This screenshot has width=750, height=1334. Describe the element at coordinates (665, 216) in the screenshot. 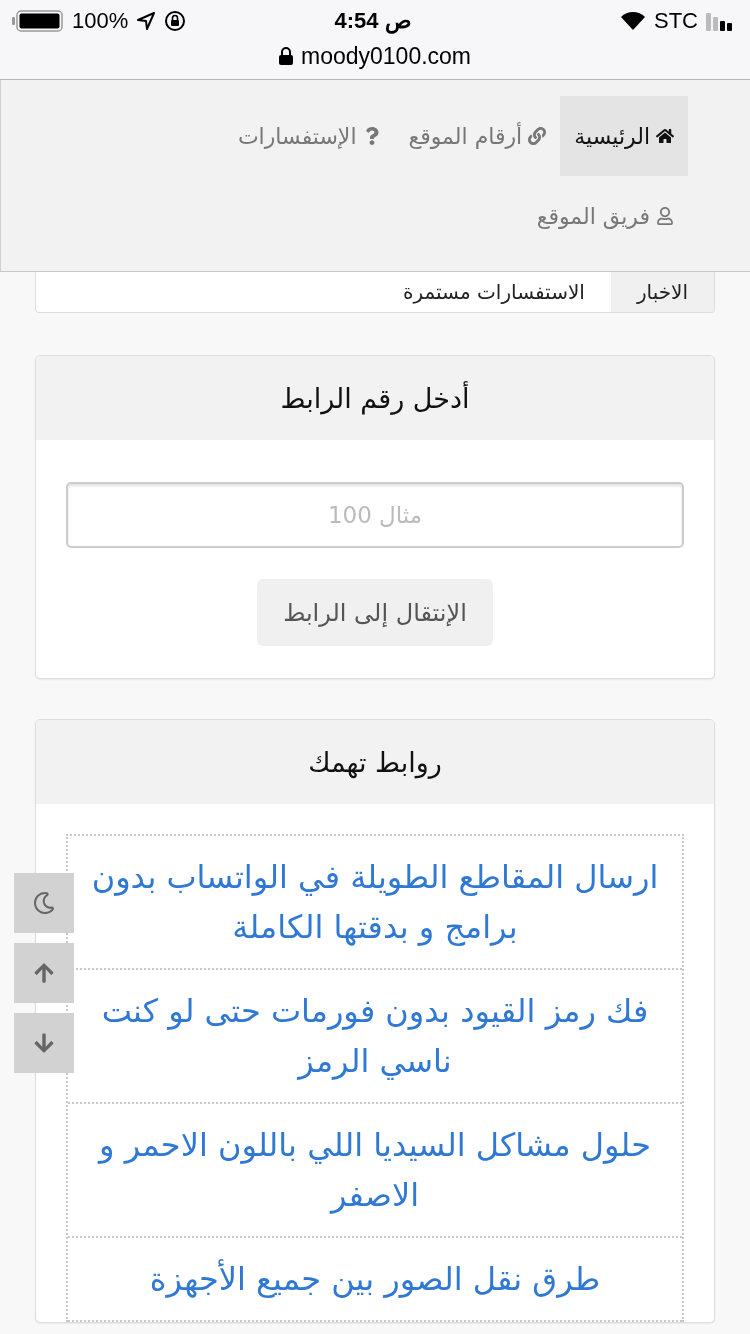

I see `user-icon` at that location.